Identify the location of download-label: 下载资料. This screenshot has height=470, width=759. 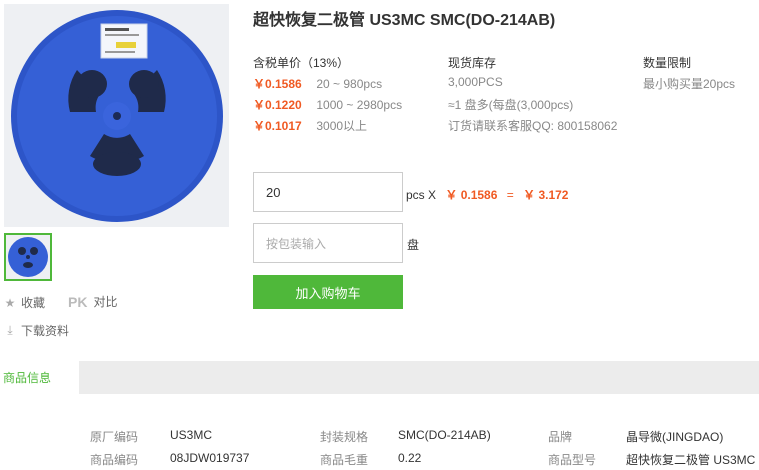
(45, 331).